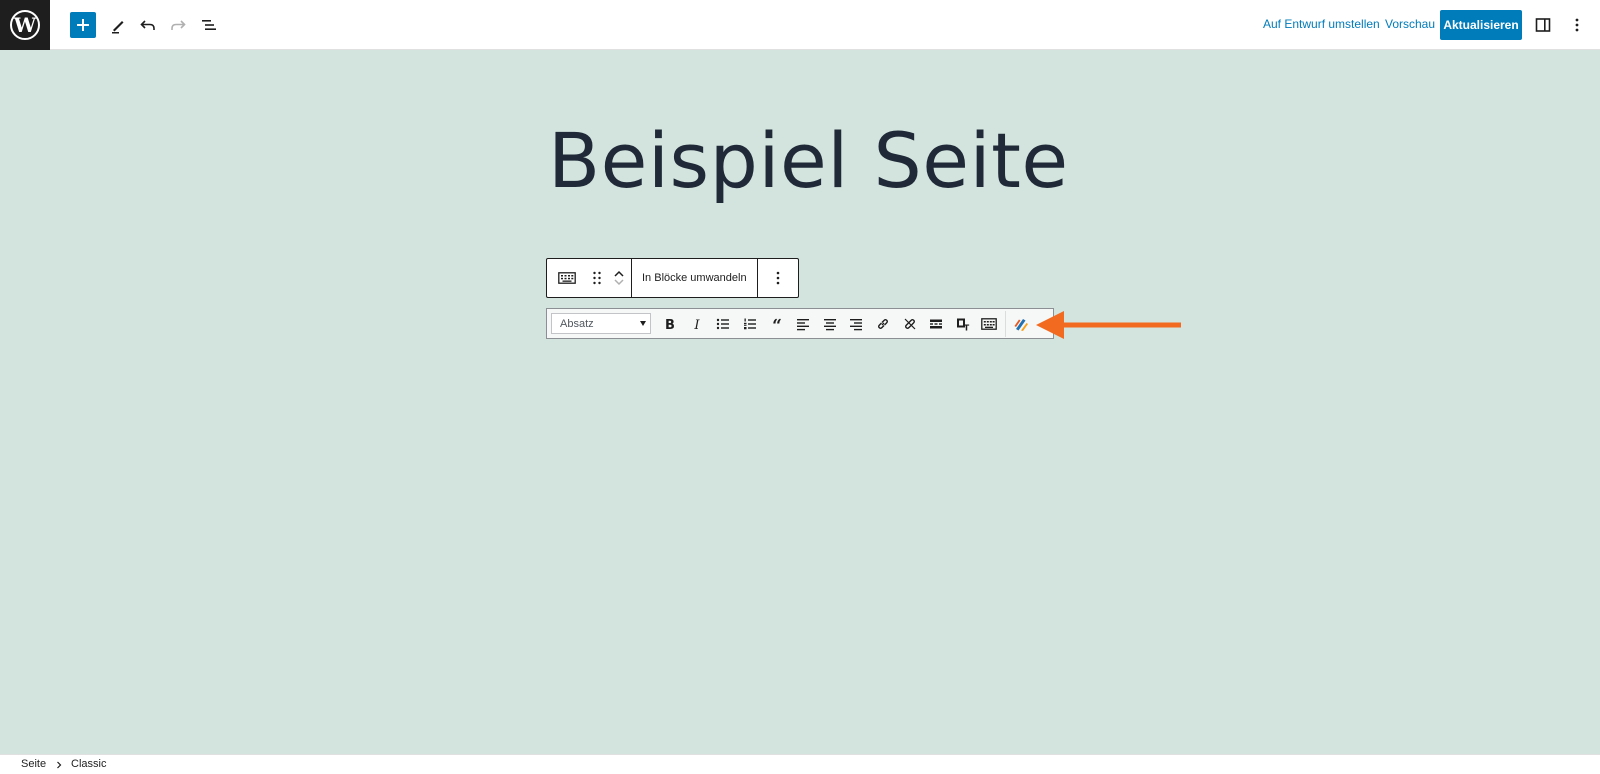 This screenshot has height=774, width=1600. What do you see at coordinates (619, 282) in the screenshot?
I see `move-down-icon` at bounding box center [619, 282].